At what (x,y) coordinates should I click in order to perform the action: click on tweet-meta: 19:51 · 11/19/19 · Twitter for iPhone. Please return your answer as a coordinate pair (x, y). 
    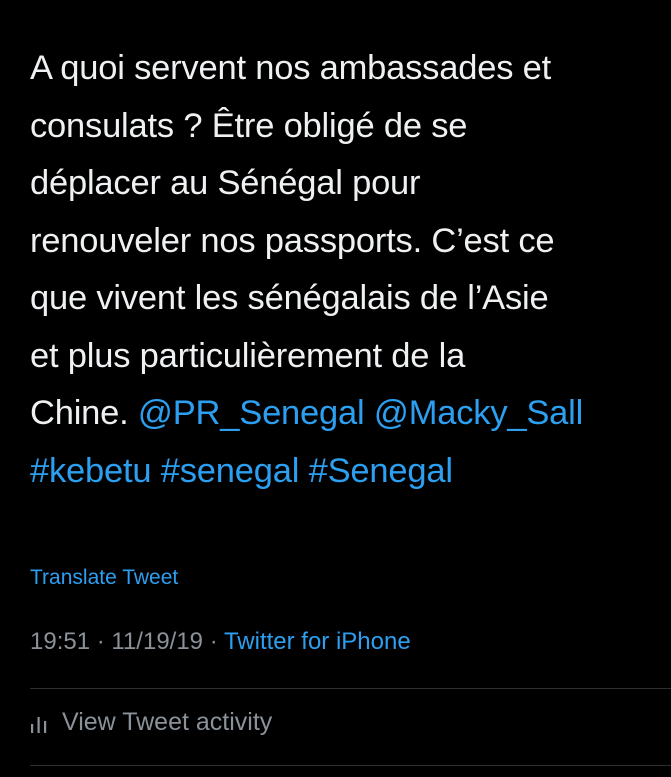
    Looking at the image, I should click on (220, 642).